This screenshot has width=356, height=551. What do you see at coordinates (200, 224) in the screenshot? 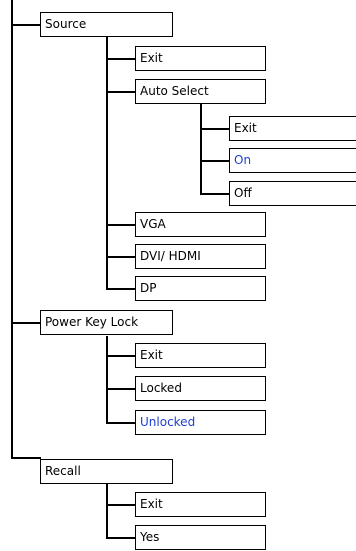
I see `menu-box-source-vga: VGA` at bounding box center [200, 224].